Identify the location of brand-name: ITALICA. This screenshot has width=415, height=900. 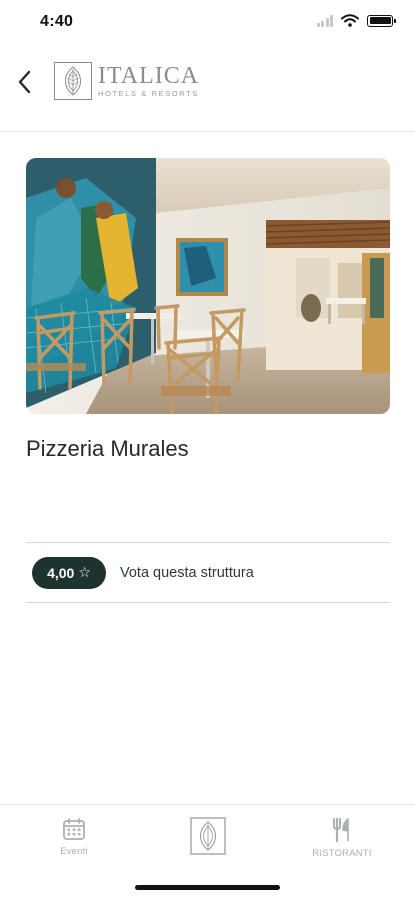
(149, 75).